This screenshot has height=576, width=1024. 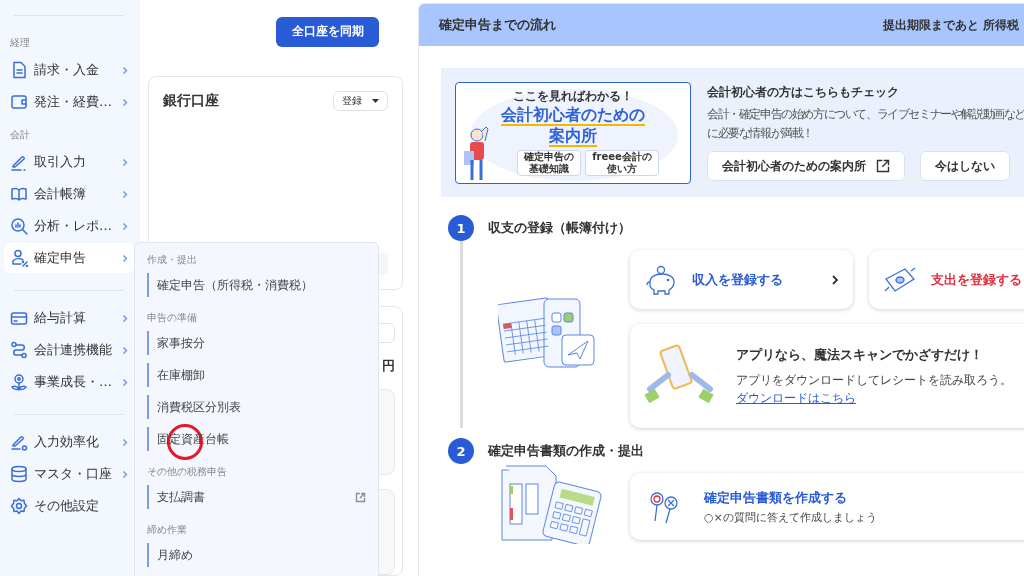 I want to click on submenu-item: 確定申告（所得税・消費税）, so click(x=256, y=285).